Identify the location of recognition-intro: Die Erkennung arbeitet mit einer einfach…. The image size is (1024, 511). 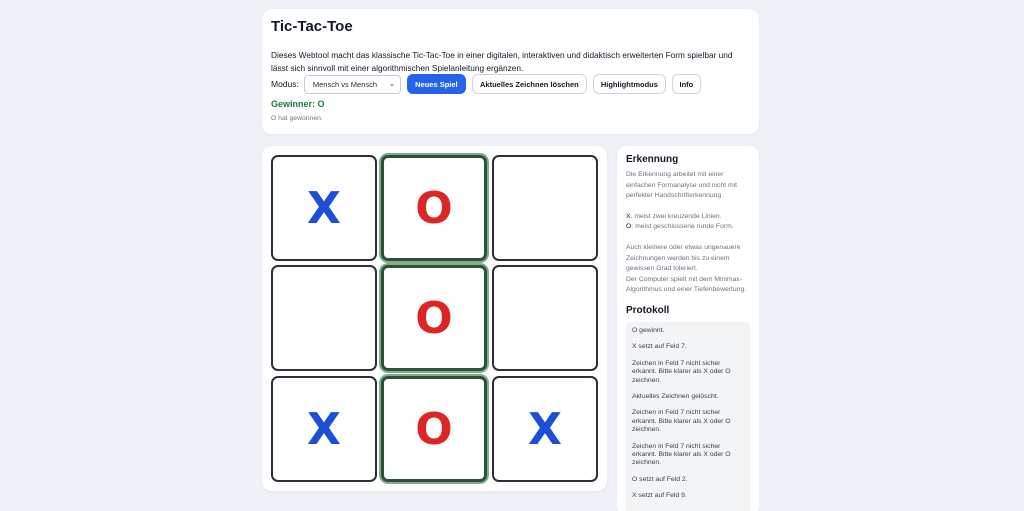
(682, 185).